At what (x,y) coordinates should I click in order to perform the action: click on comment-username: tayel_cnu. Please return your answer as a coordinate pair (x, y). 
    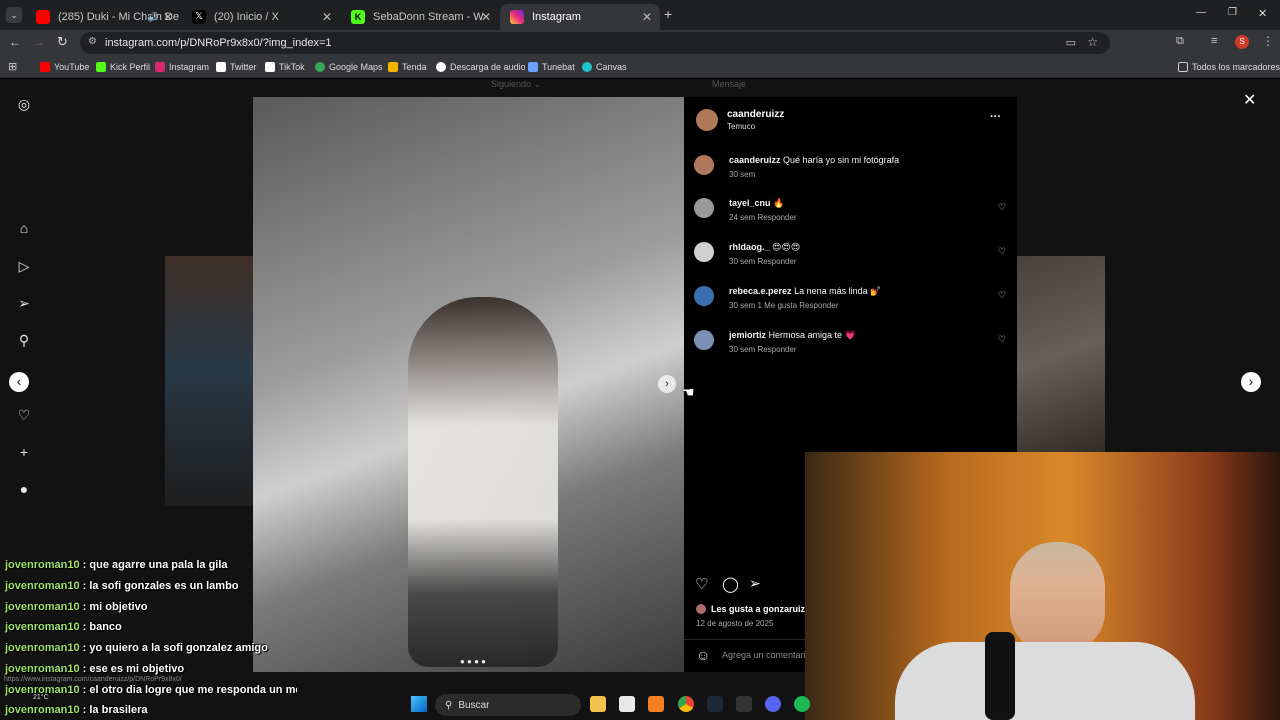
    Looking at the image, I should click on (750, 203).